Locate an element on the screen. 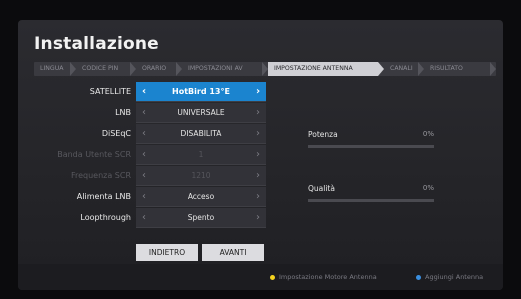 This screenshot has height=299, width=521. blue-dot-icon is located at coordinates (418, 277).